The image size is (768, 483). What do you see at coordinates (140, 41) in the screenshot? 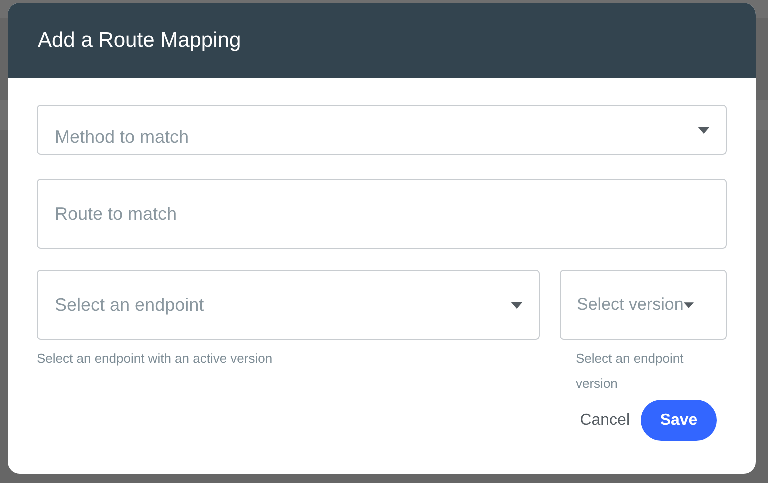
I see `dialog-title: Add a Route Mapping` at bounding box center [140, 41].